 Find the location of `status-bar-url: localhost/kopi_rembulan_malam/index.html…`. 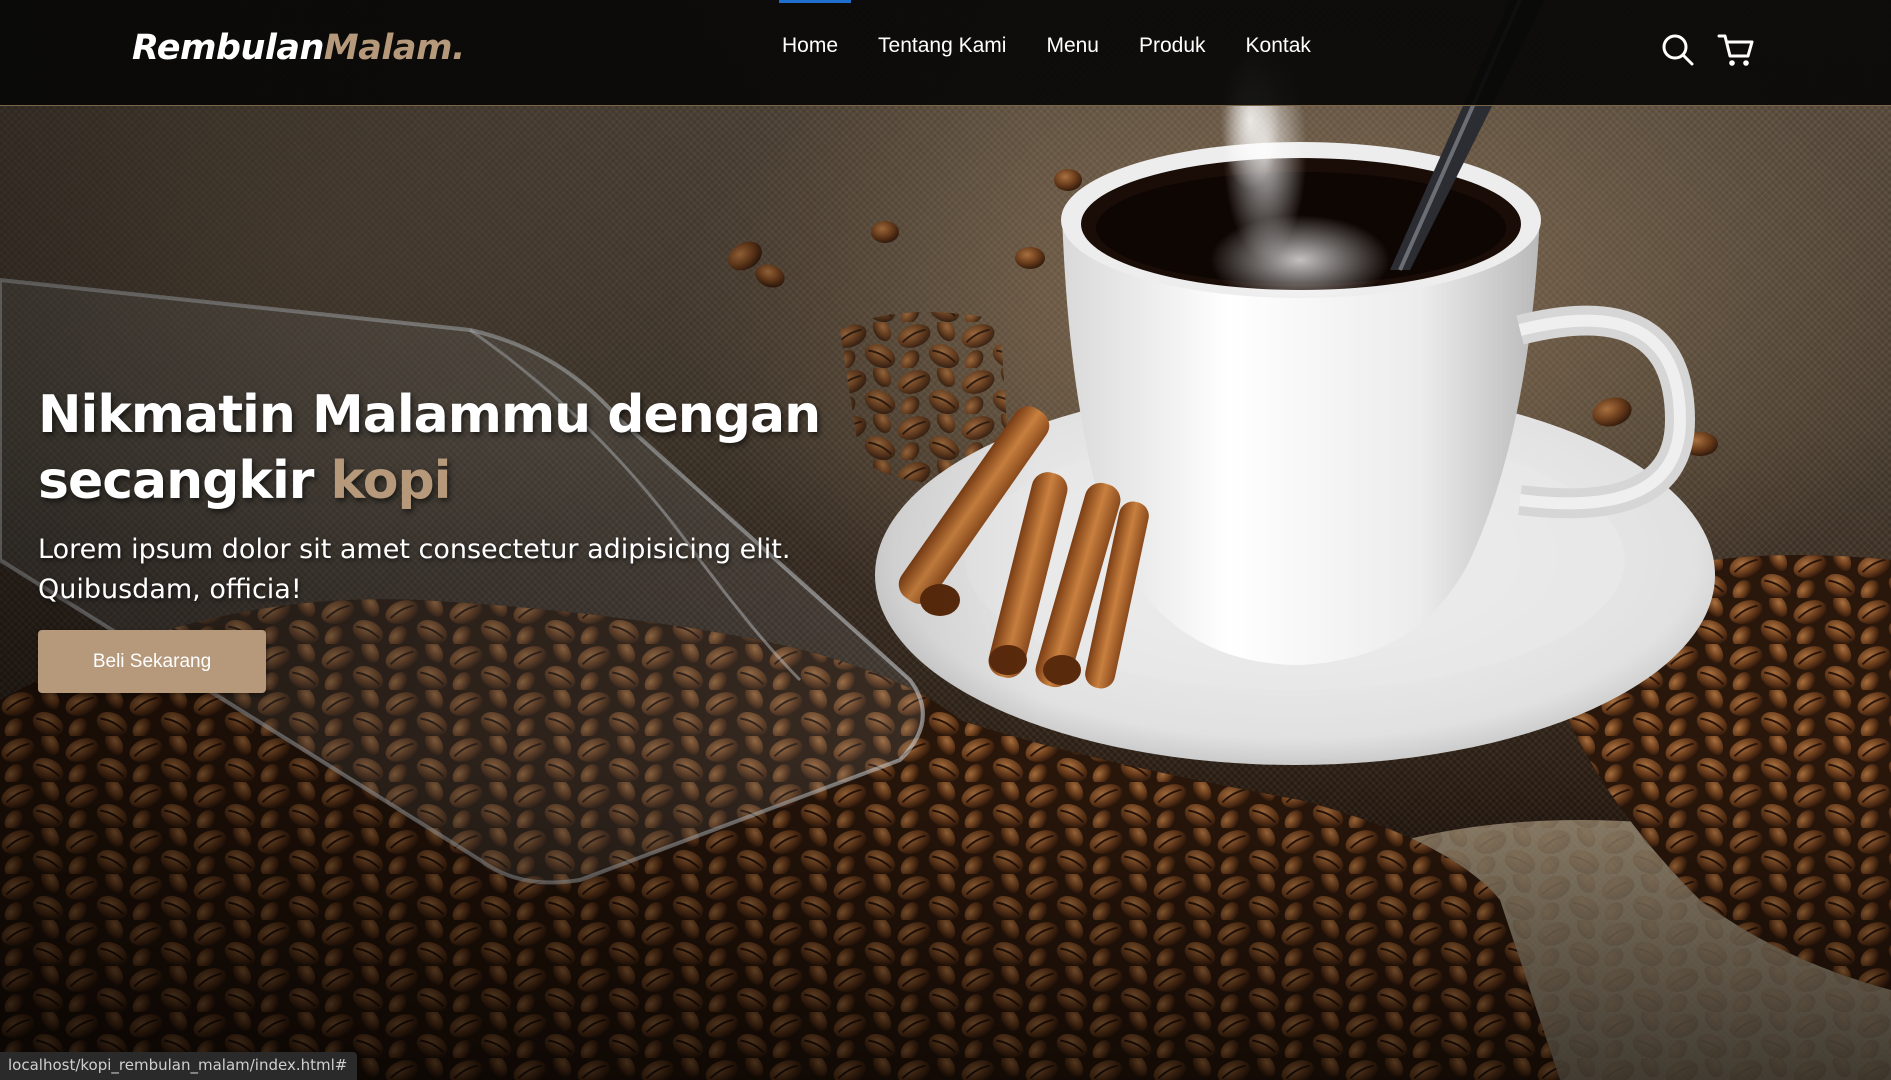

status-bar-url: localhost/kopi_rembulan_malam/index.html… is located at coordinates (179, 1066).